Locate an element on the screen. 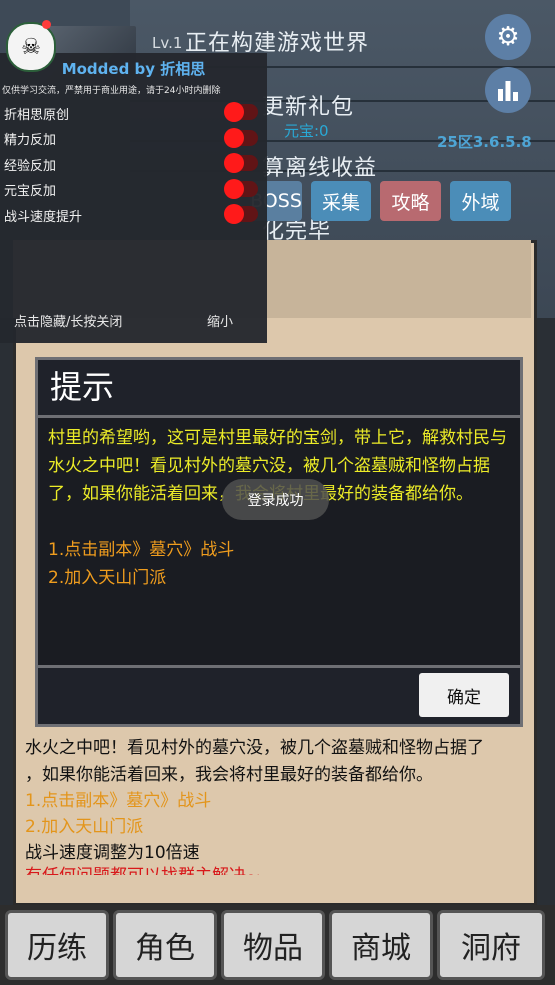 This screenshot has height=985, width=555. gift-label: 更新礼包 is located at coordinates (308, 105).